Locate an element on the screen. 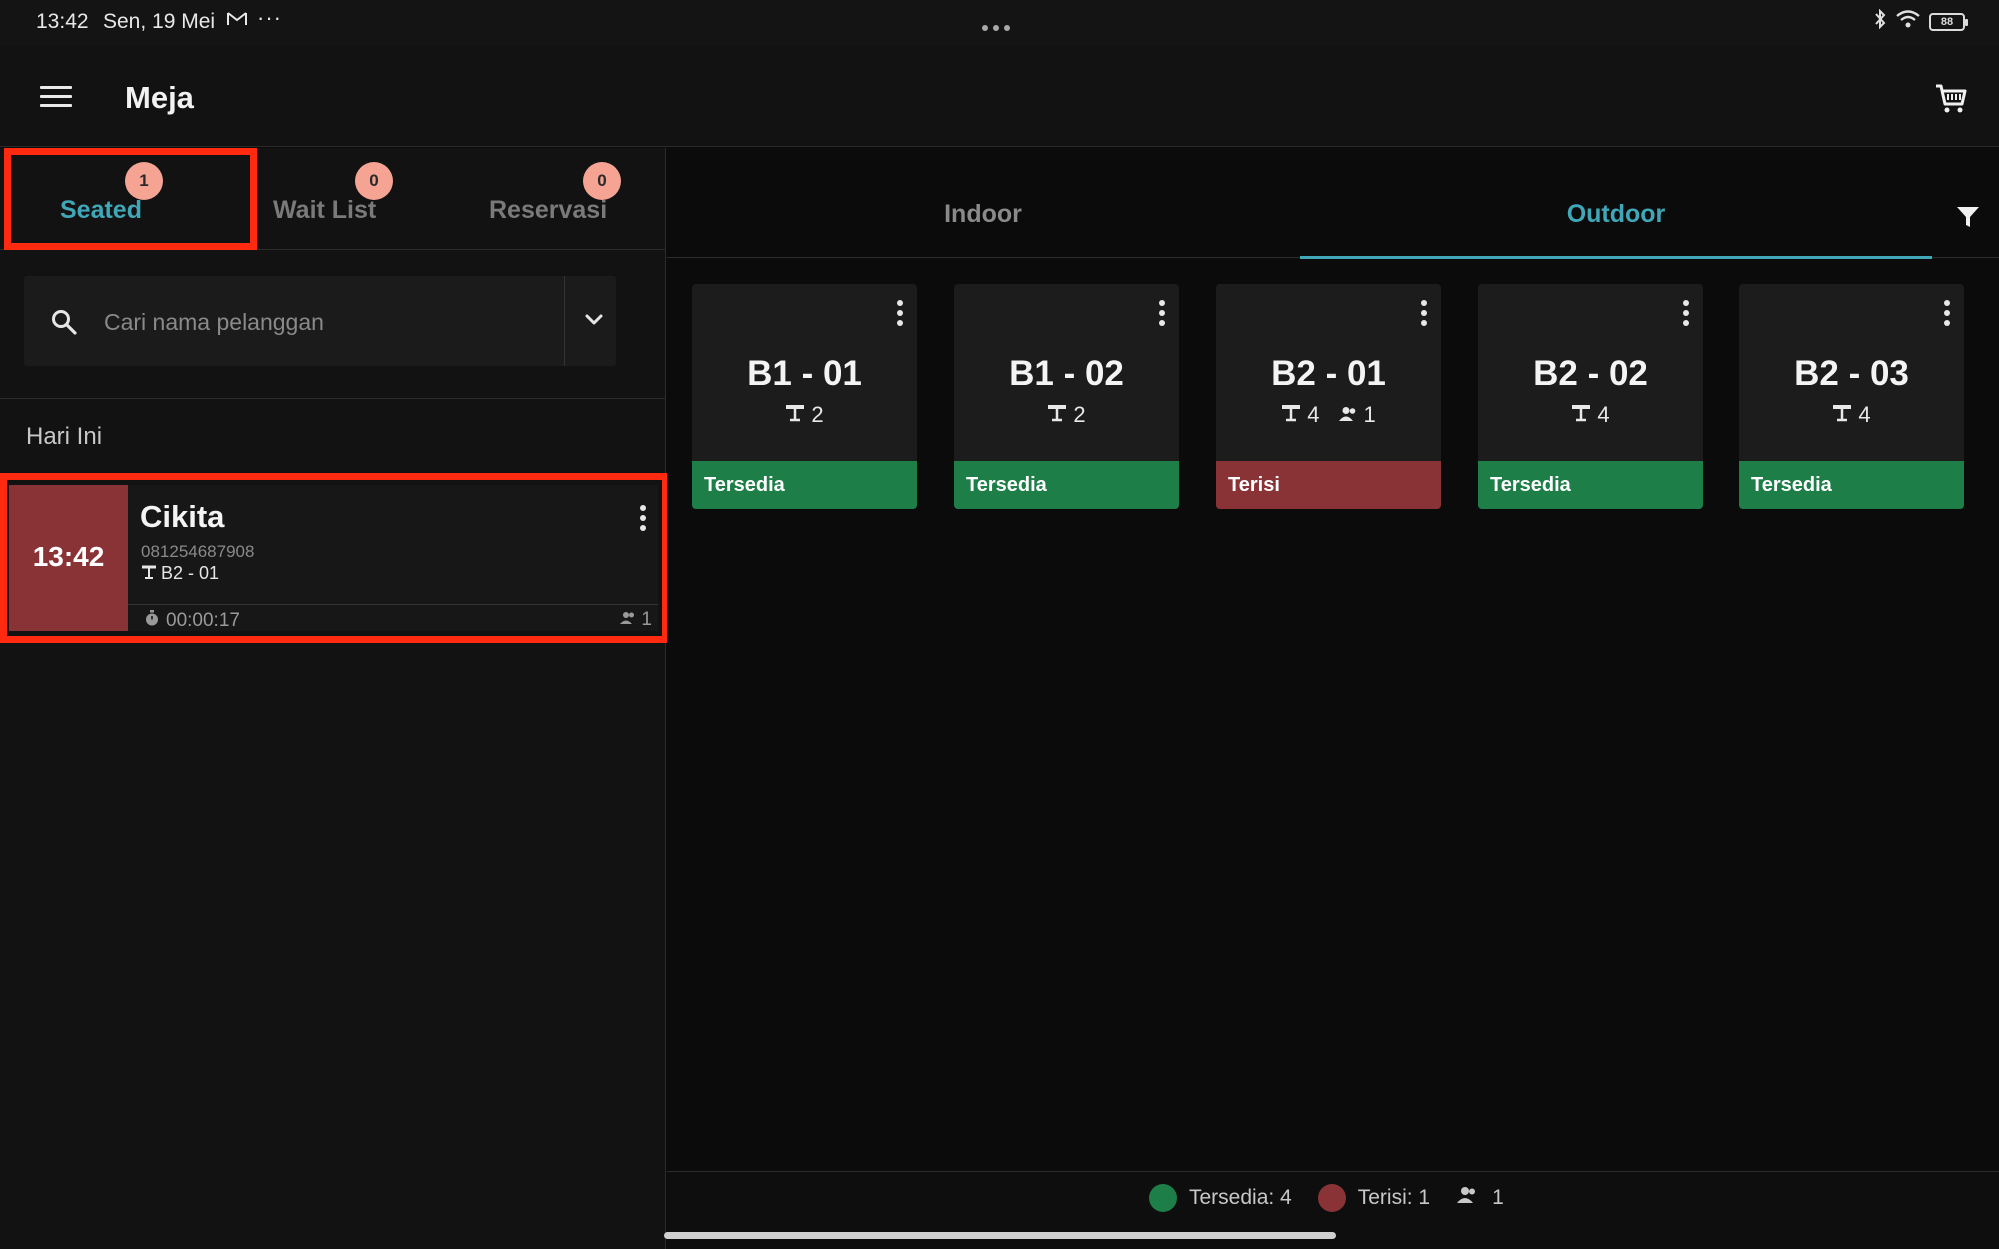 This screenshot has width=1999, height=1249. chevron-down-icon is located at coordinates (594, 320).